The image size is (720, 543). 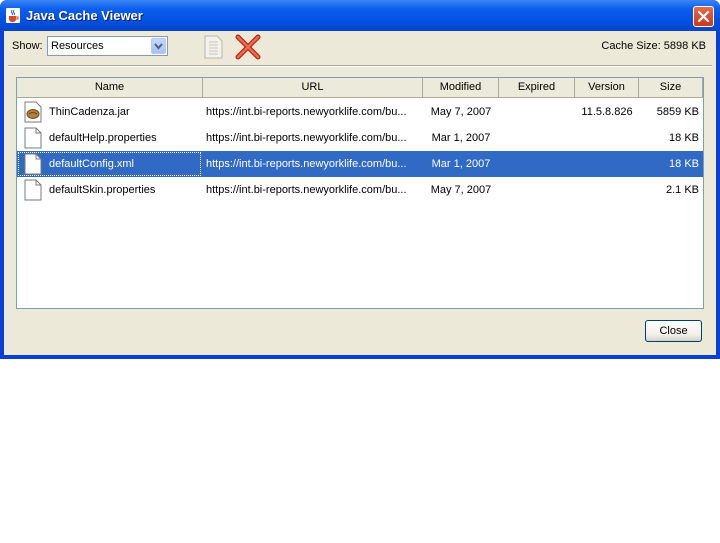 I want to click on cell-size: 5859 KB, so click(x=677, y=112).